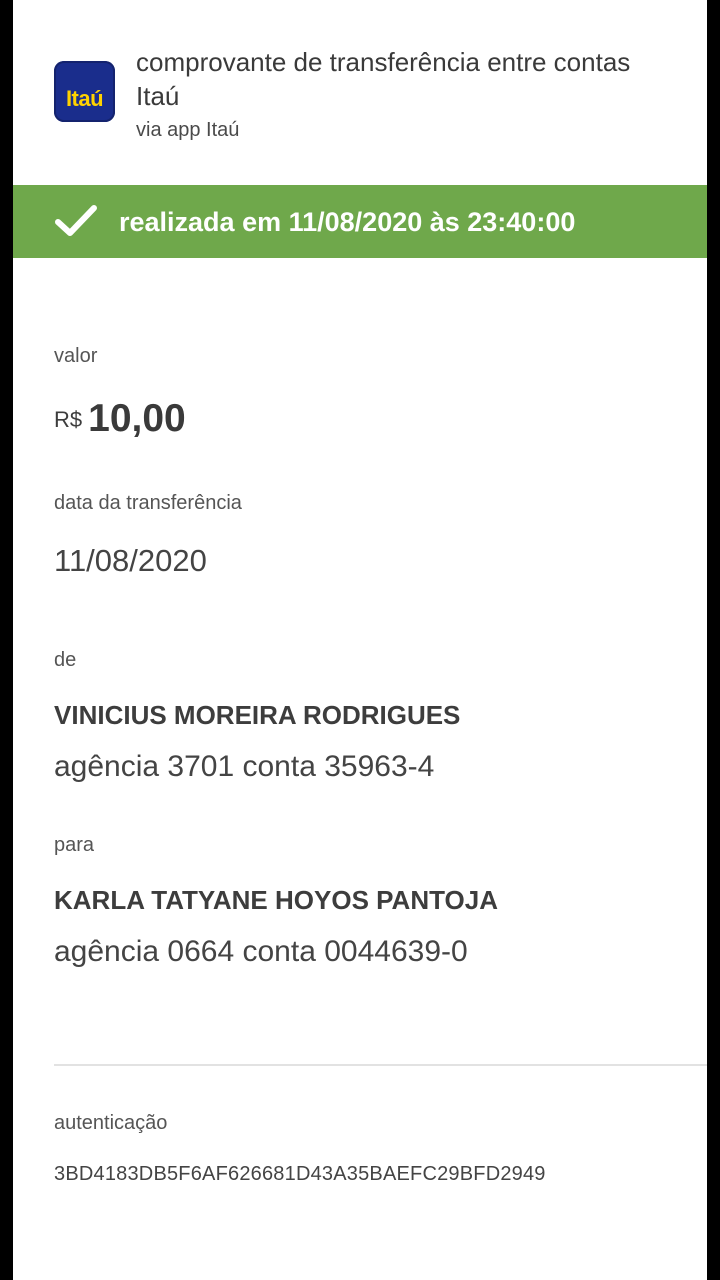  Describe the element at coordinates (380, 1065) in the screenshot. I see `section-divider` at that location.